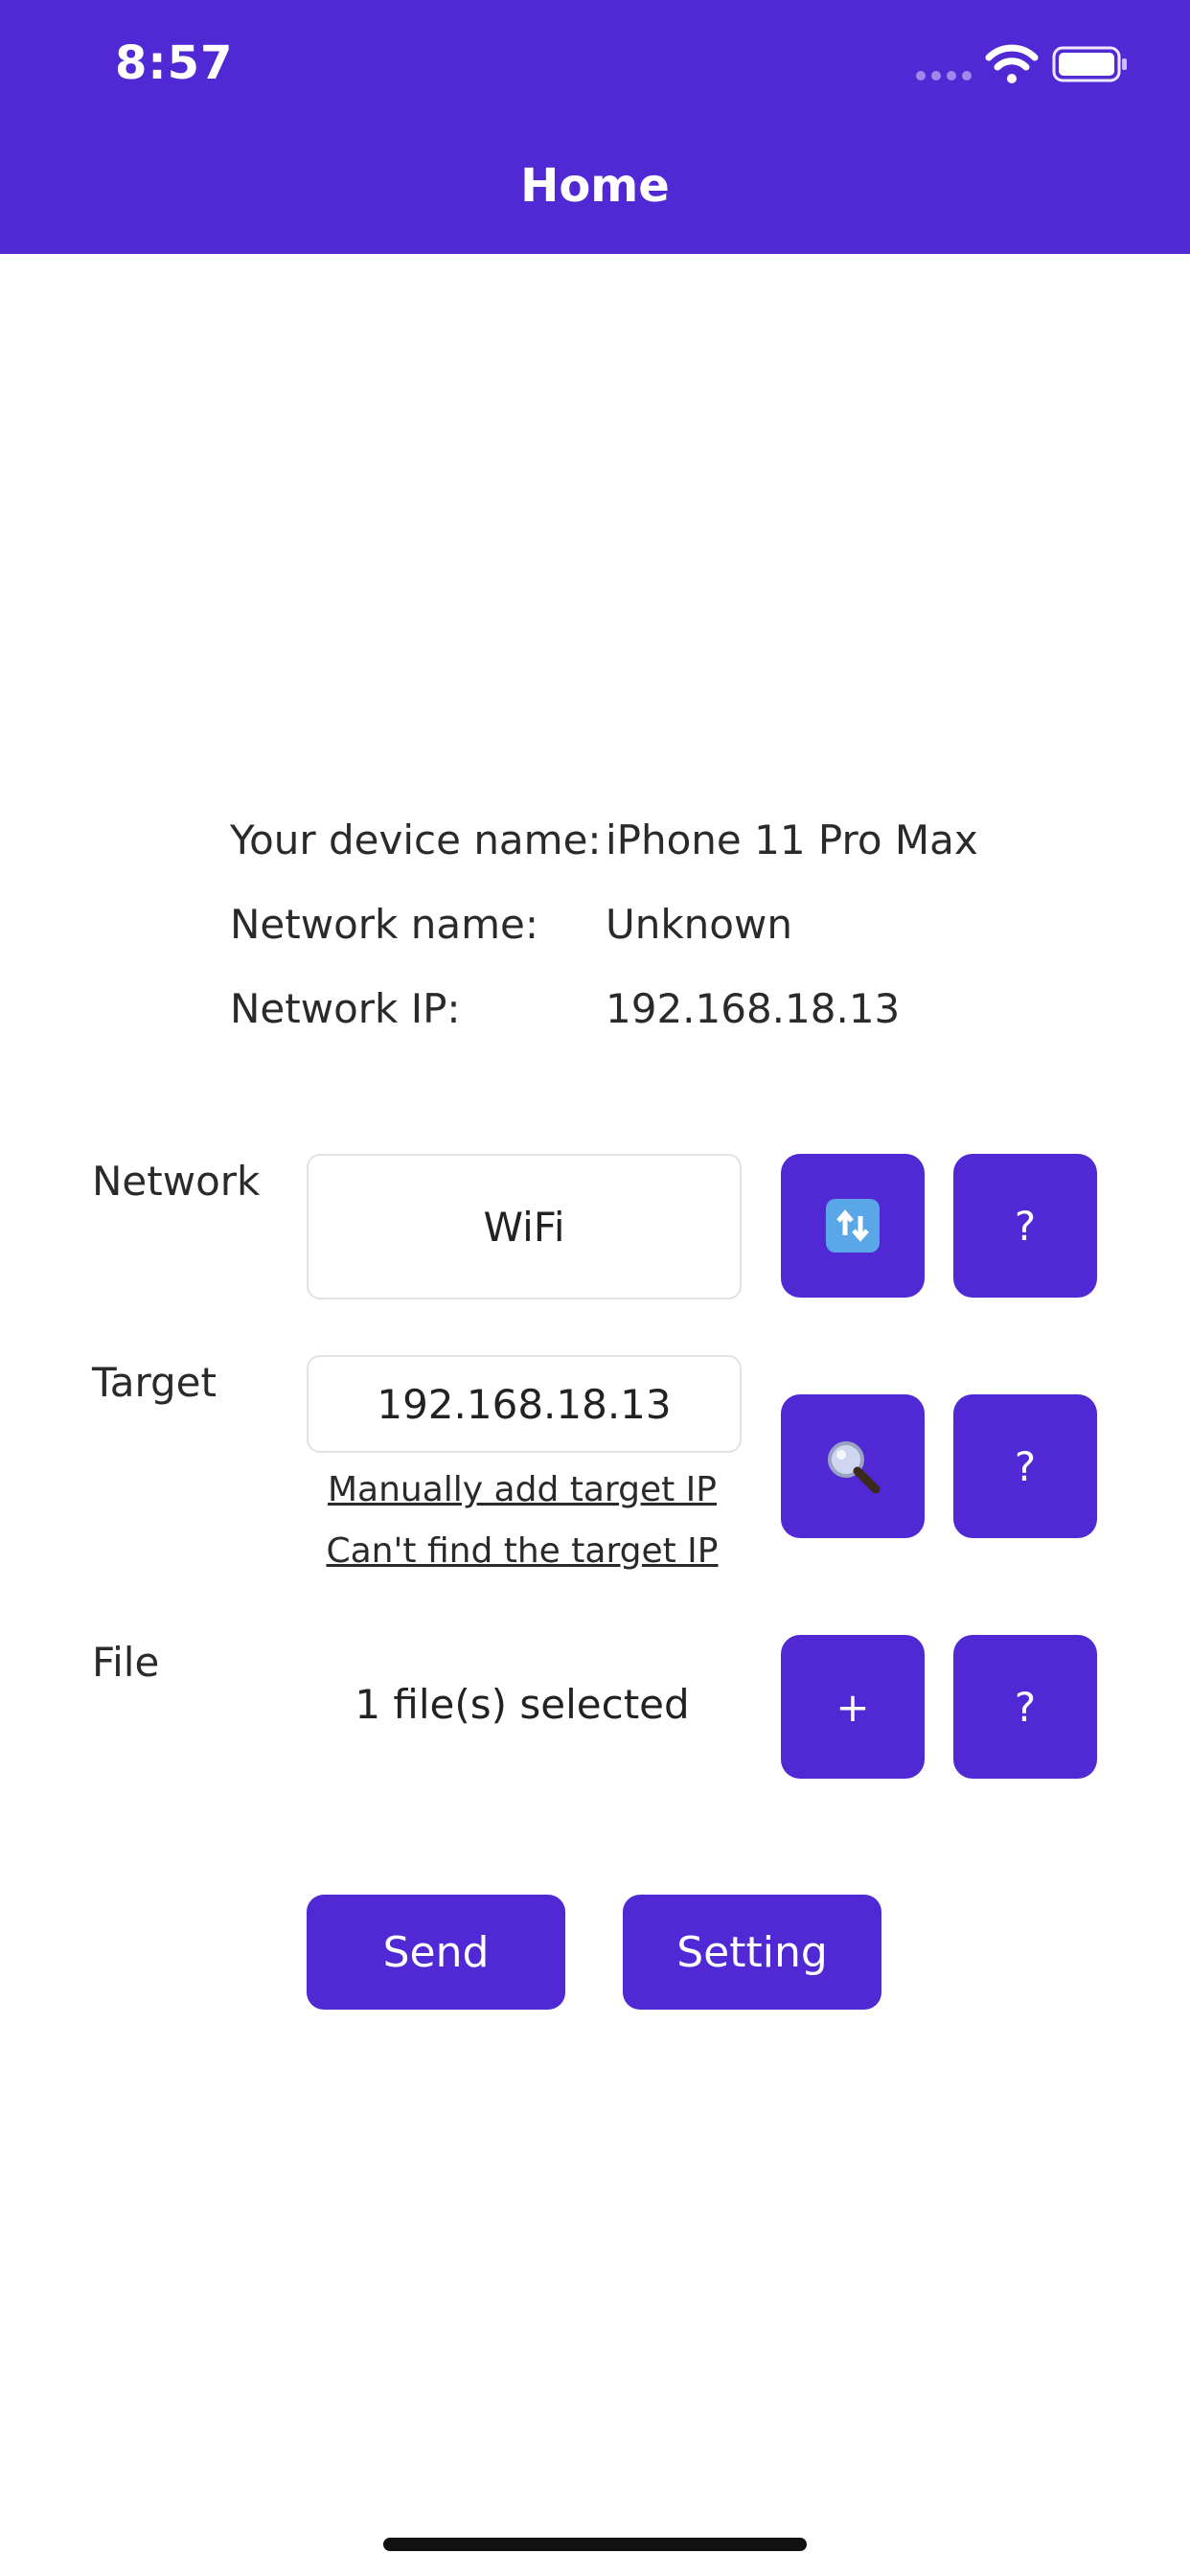  I want to click on send-button: Send, so click(436, 1952).